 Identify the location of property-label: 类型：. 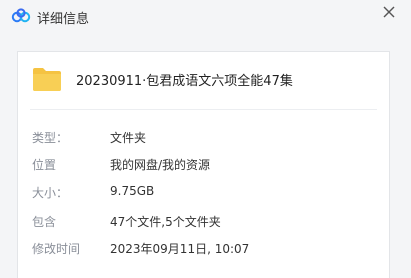
(50, 138).